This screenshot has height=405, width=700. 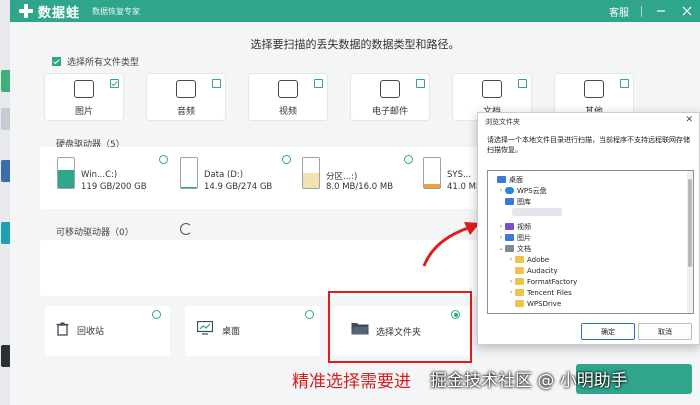 What do you see at coordinates (62, 329) in the screenshot?
I see `recycle-bin-icon` at bounding box center [62, 329].